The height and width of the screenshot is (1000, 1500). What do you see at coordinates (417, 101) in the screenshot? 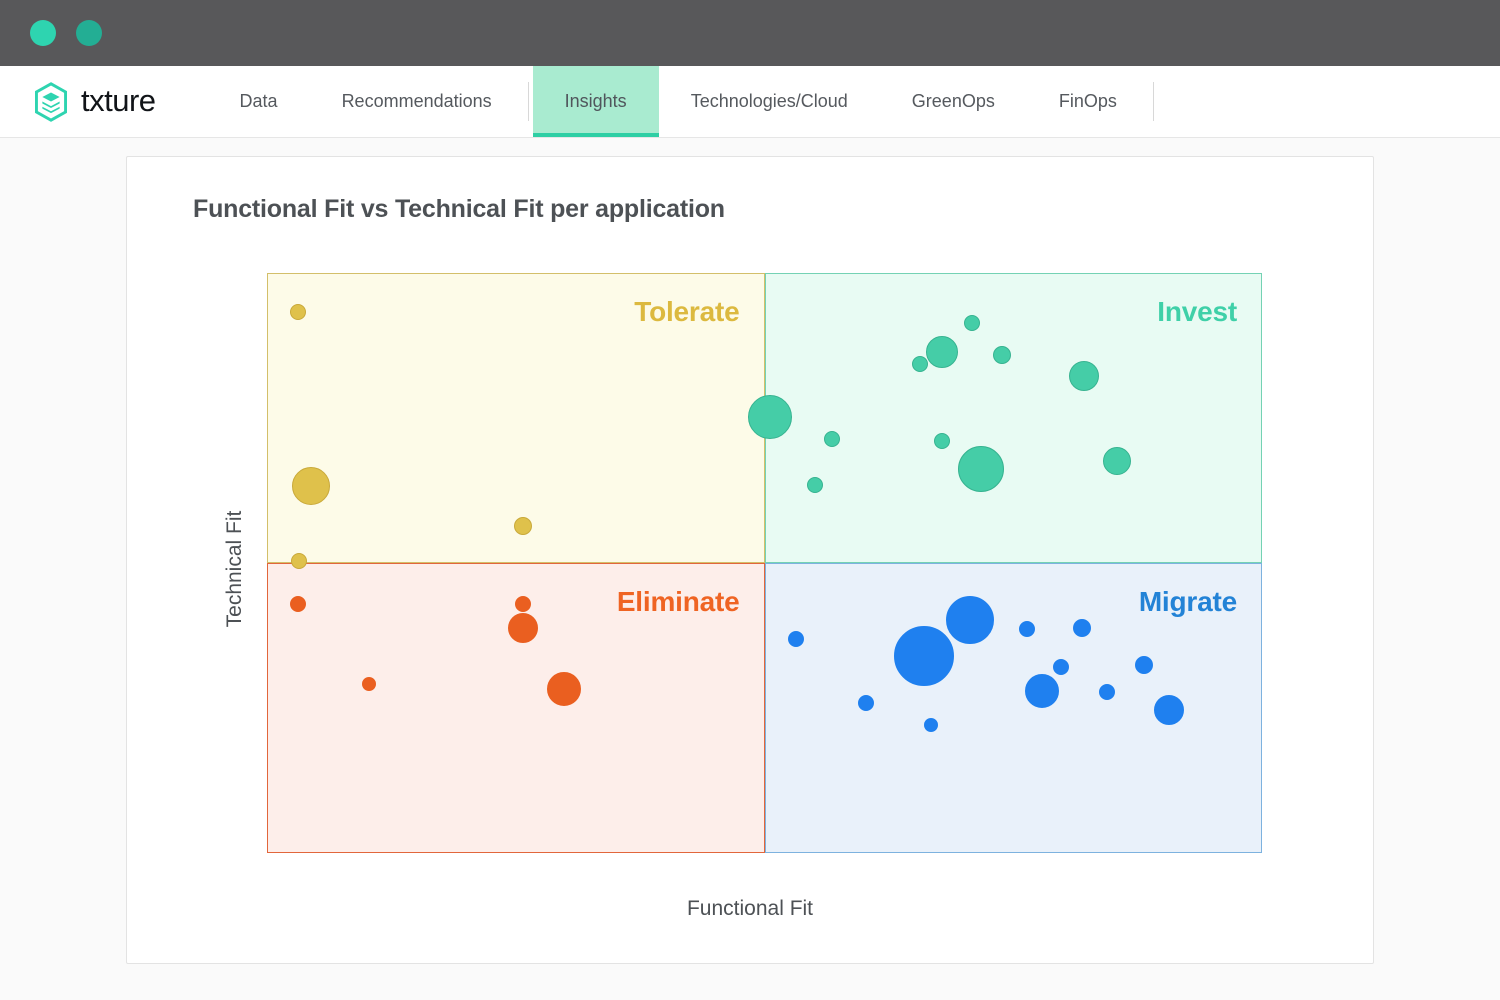
I see `nav-item-recommendations: Recommendations` at bounding box center [417, 101].